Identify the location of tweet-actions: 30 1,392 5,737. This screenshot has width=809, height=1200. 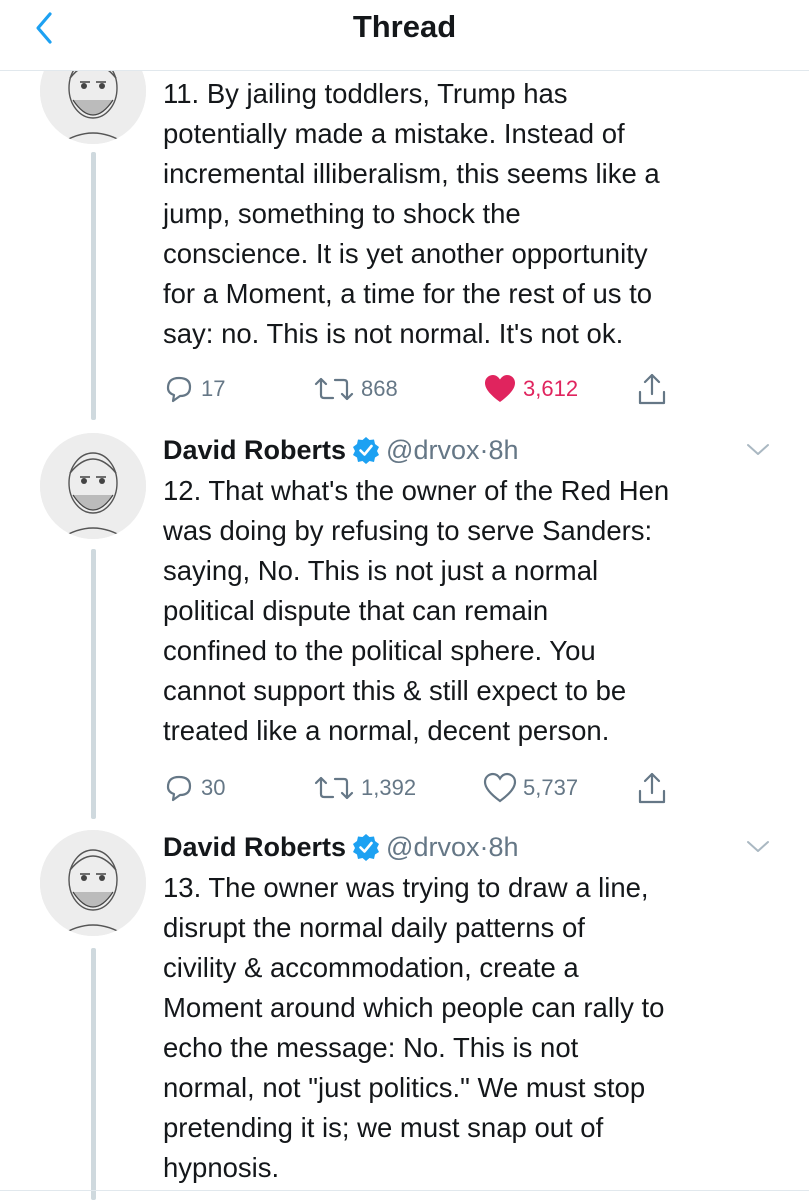
(473, 788).